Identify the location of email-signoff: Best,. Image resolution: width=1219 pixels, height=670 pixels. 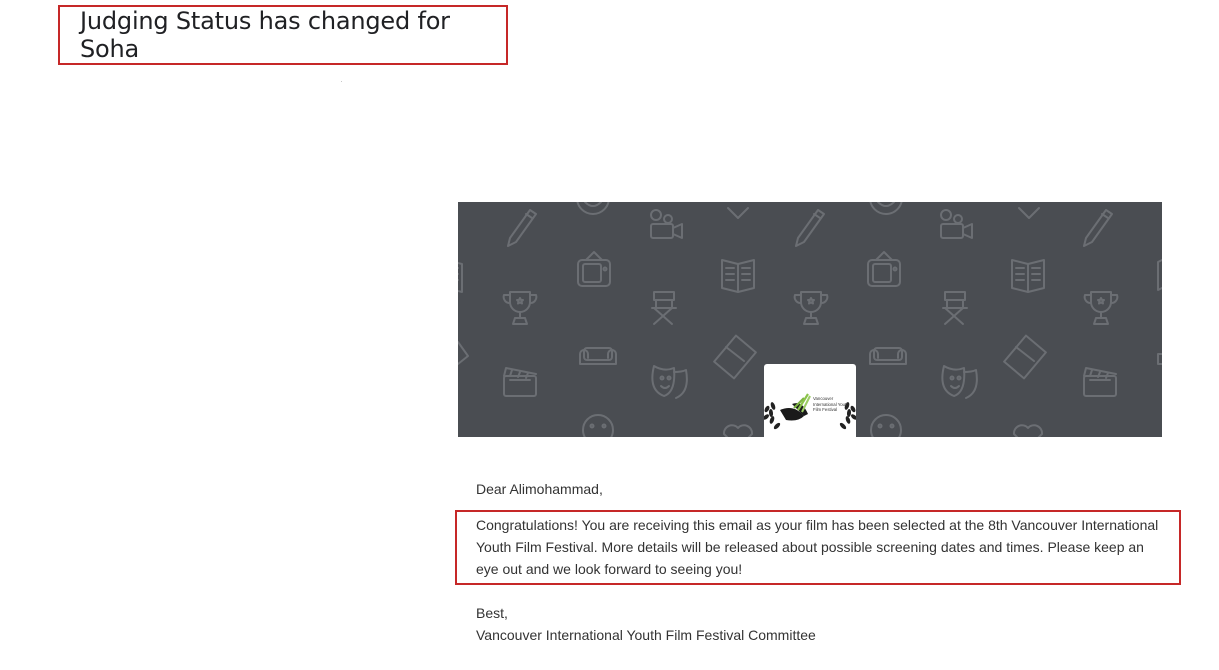
(492, 613).